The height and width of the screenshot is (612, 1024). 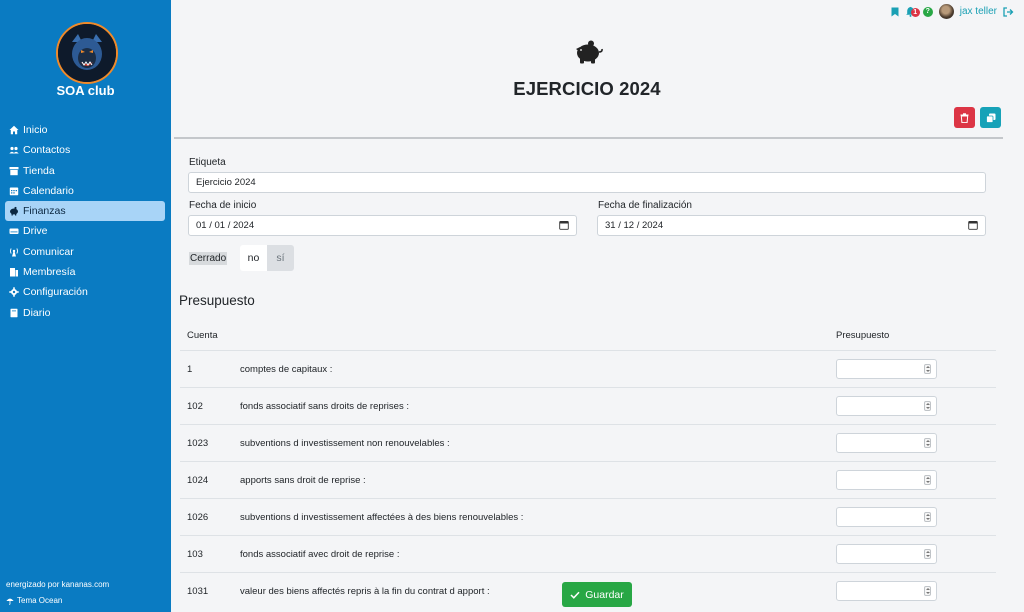 I want to click on duplicate-button, so click(x=990, y=117).